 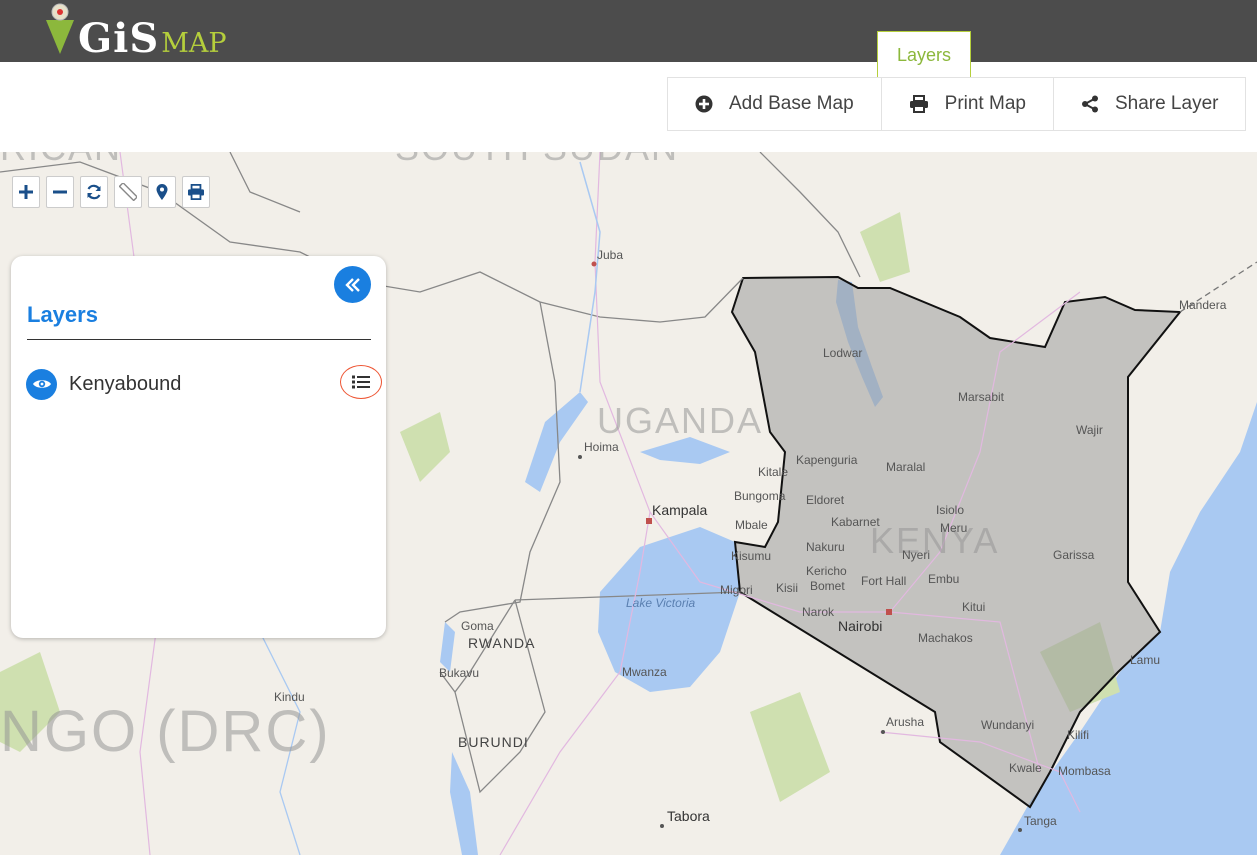 I want to click on country-label-south-sudan: SOUTH SUDAN, so click(x=537, y=160).